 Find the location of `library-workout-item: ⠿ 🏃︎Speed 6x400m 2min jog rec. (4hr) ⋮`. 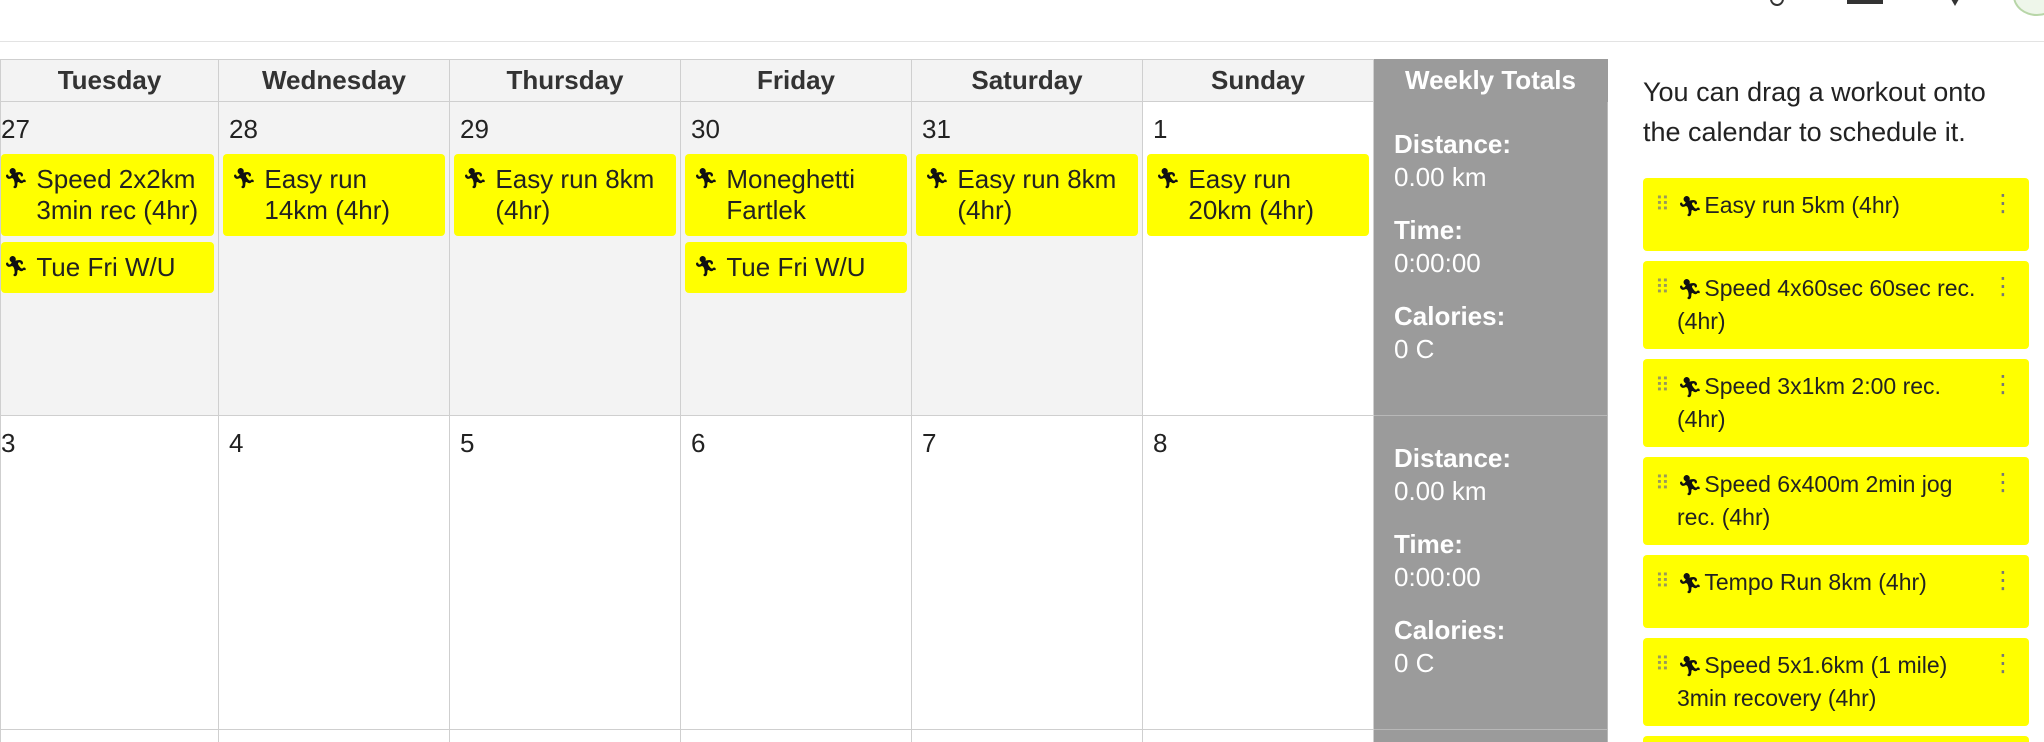

library-workout-item: ⠿ 🏃︎Speed 6x400m 2min jog rec. (4hr) ⋮ is located at coordinates (1836, 501).